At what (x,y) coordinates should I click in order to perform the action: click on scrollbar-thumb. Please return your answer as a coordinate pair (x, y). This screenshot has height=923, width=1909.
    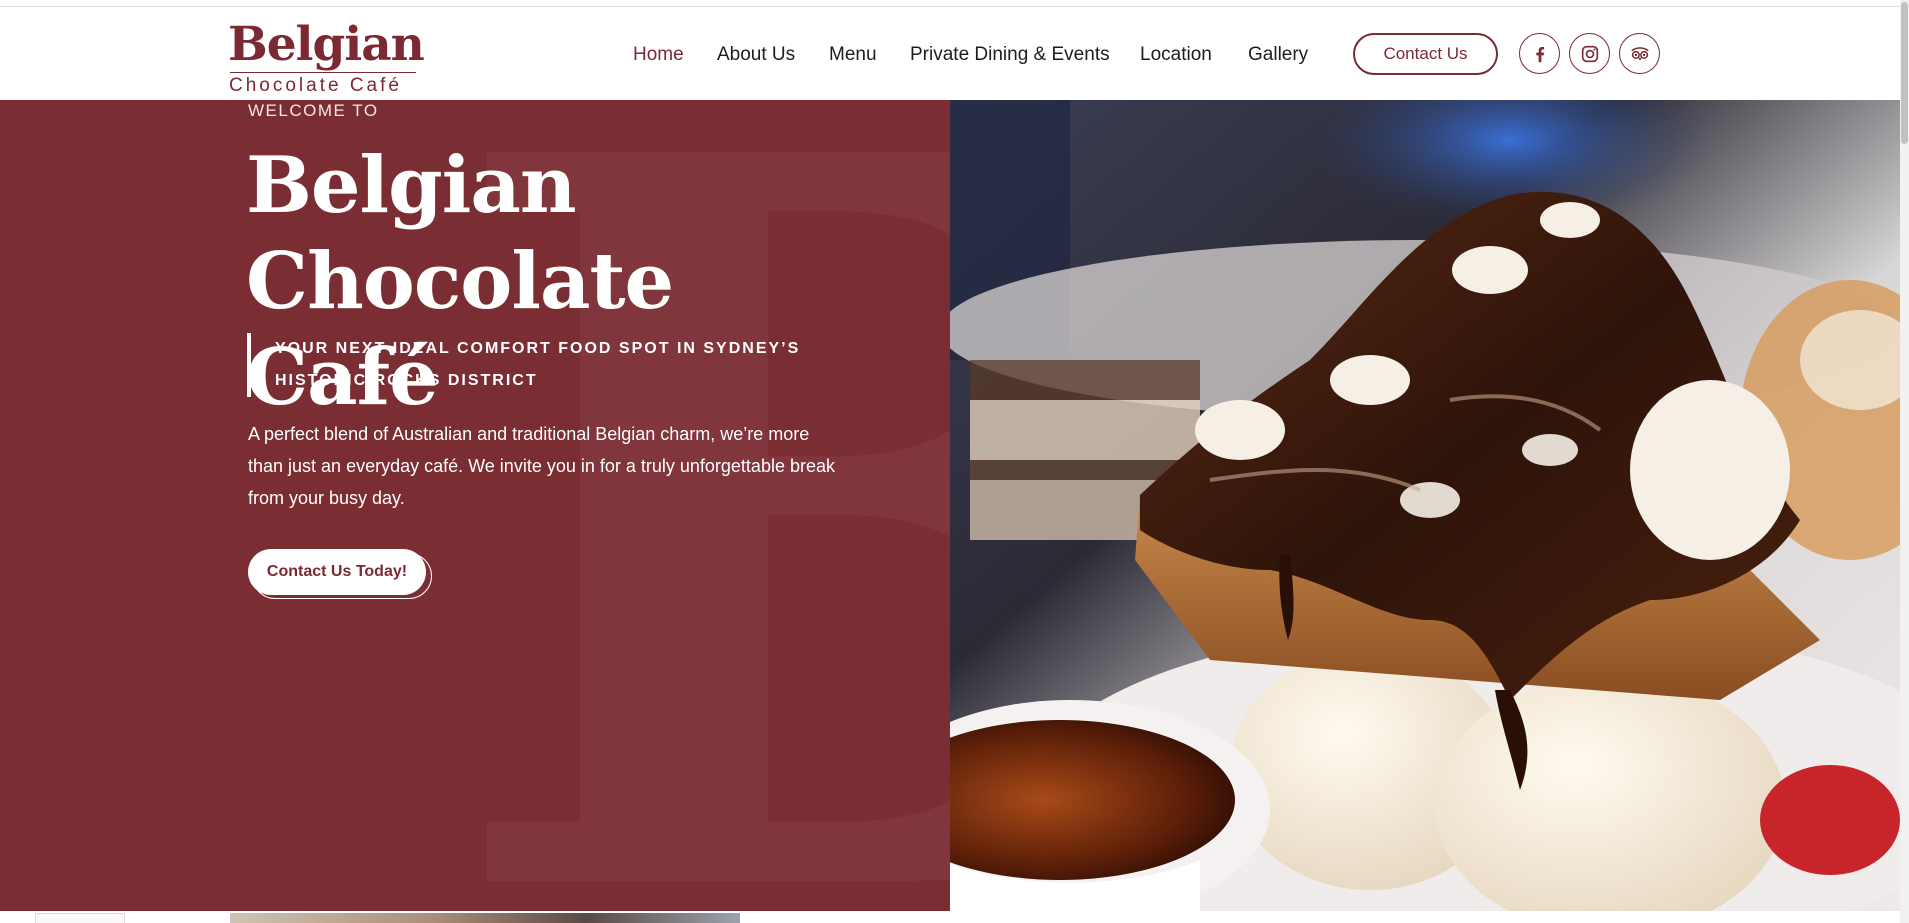
    Looking at the image, I should click on (1904, 73).